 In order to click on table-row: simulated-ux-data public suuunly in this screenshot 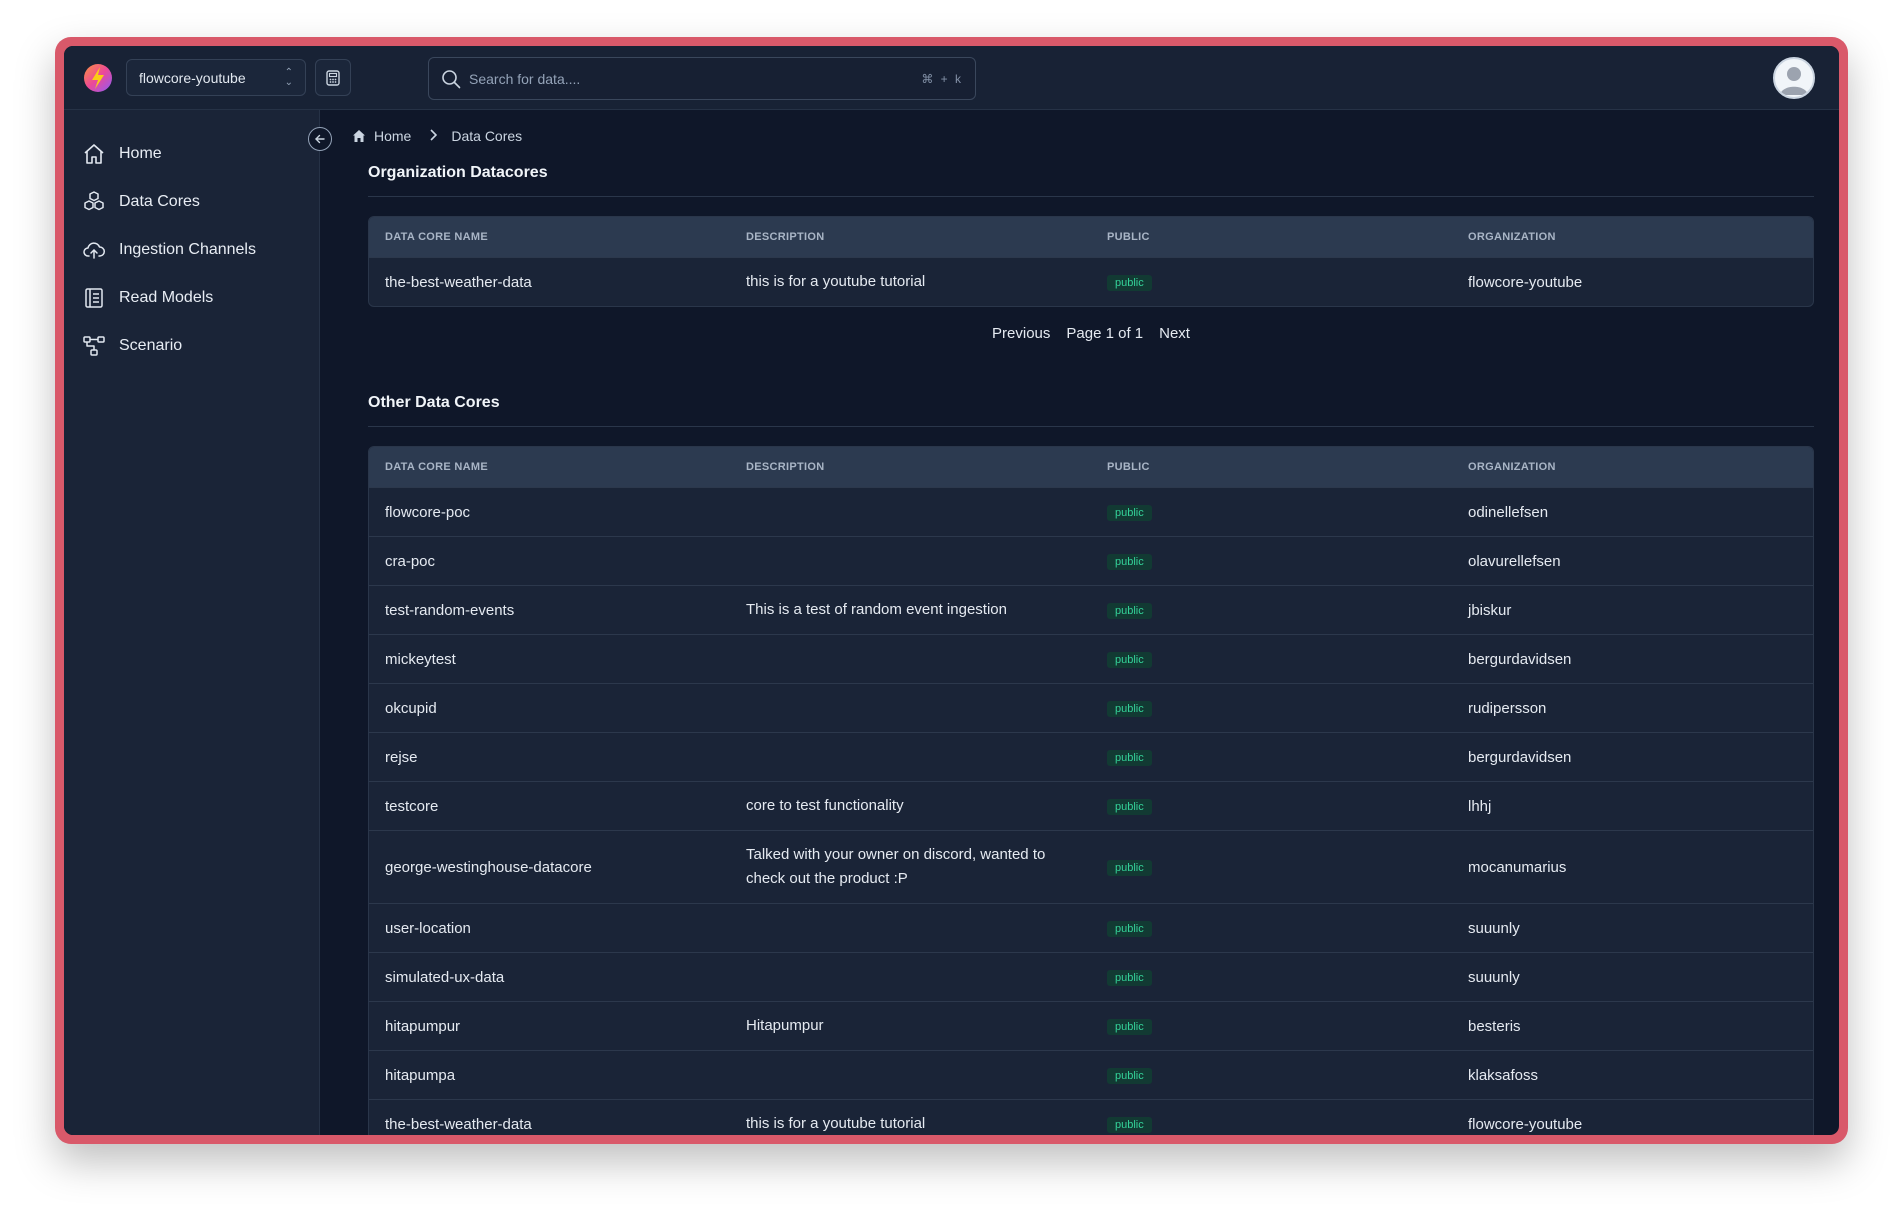, I will do `click(1091, 976)`.